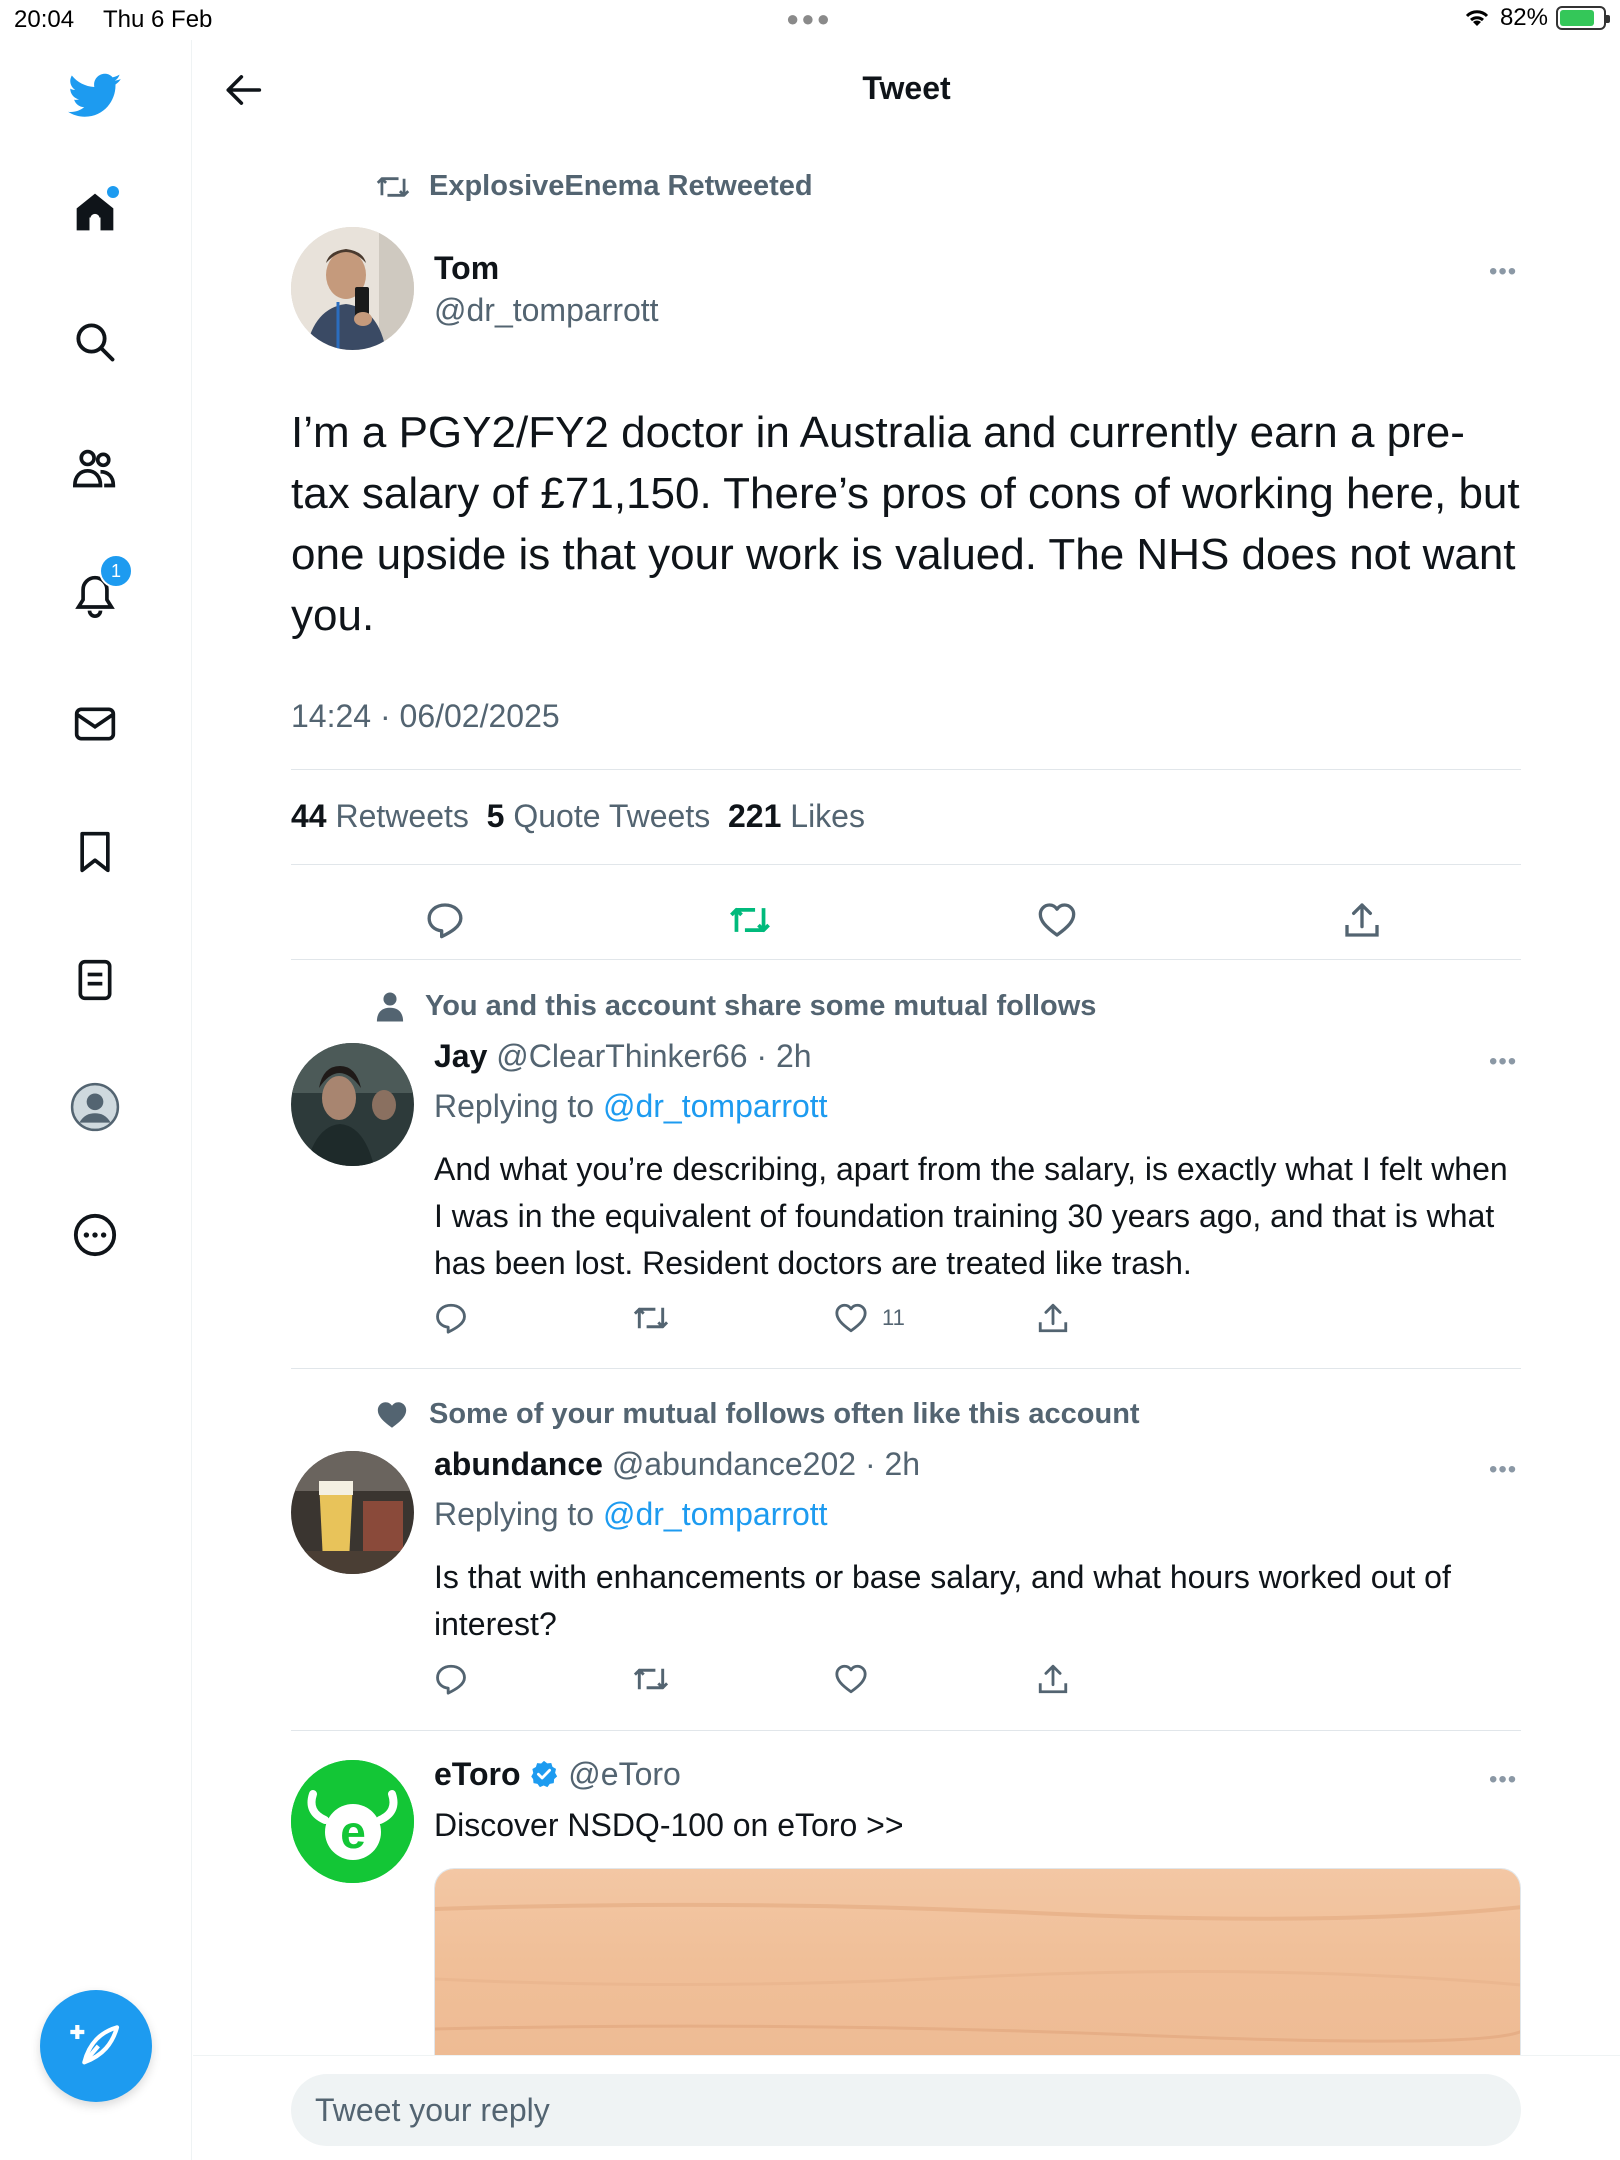 This screenshot has width=1620, height=2160. Describe the element at coordinates (390, 1006) in the screenshot. I see `person-icon` at that location.